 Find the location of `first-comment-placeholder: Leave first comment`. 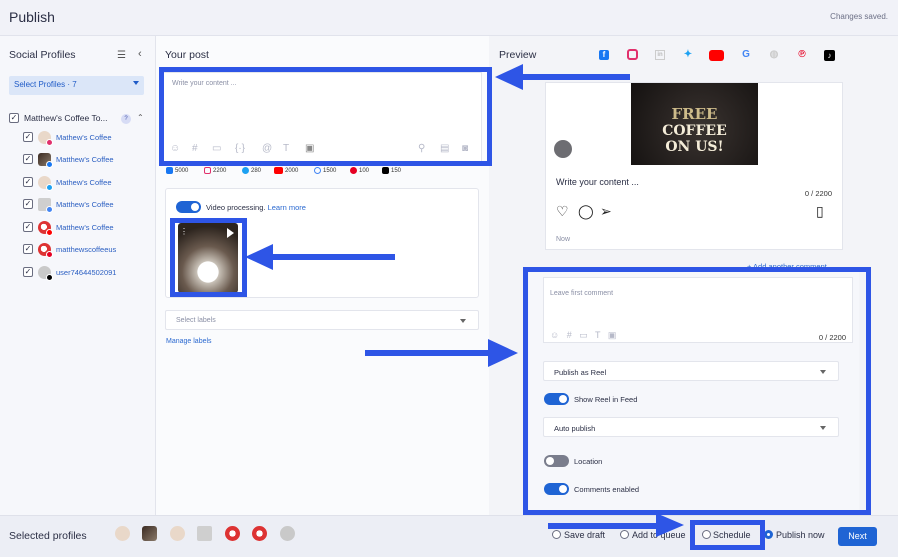

first-comment-placeholder: Leave first comment is located at coordinates (581, 293).